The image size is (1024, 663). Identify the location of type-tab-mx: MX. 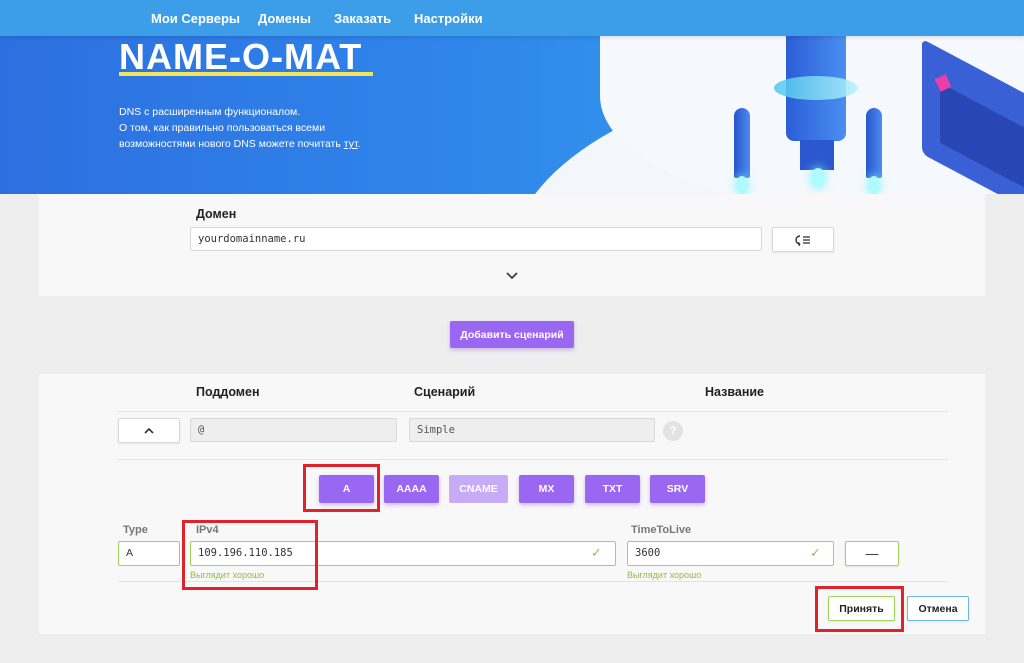
(546, 489).